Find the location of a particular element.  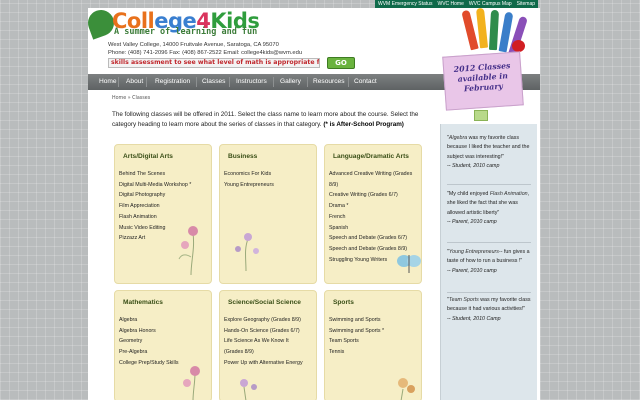

crayons-illustration is located at coordinates (499, 32).